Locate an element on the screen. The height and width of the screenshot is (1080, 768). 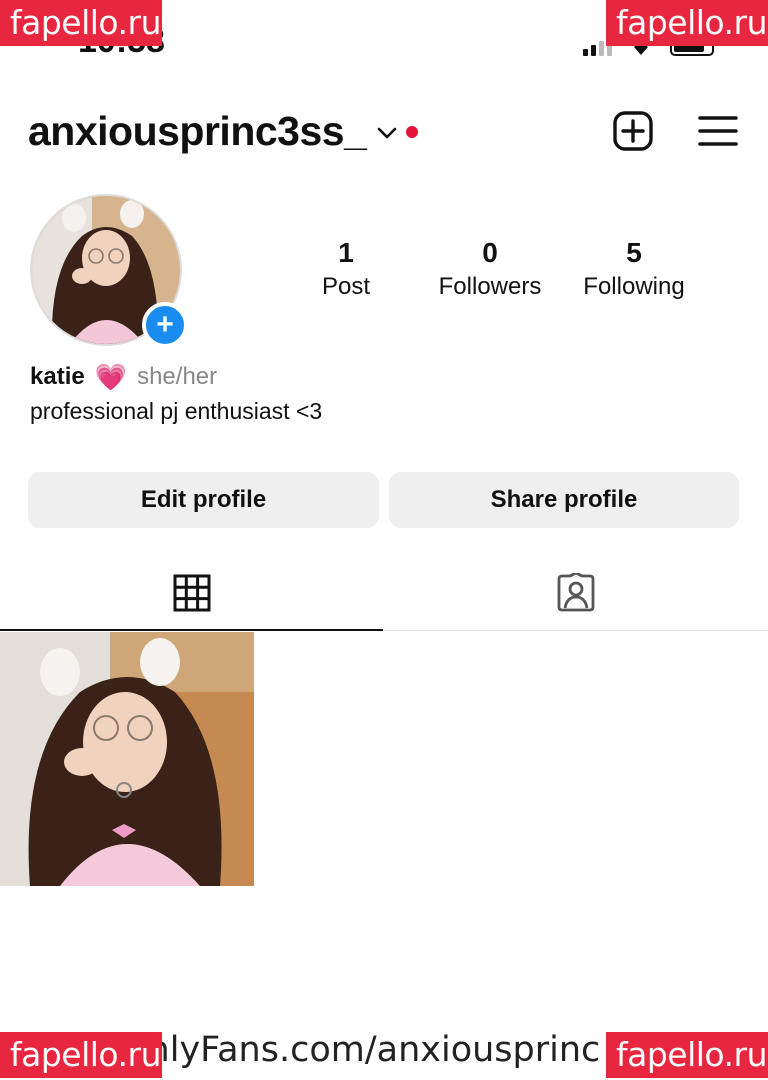
stat-following: 5 Following is located at coordinates (634, 270).